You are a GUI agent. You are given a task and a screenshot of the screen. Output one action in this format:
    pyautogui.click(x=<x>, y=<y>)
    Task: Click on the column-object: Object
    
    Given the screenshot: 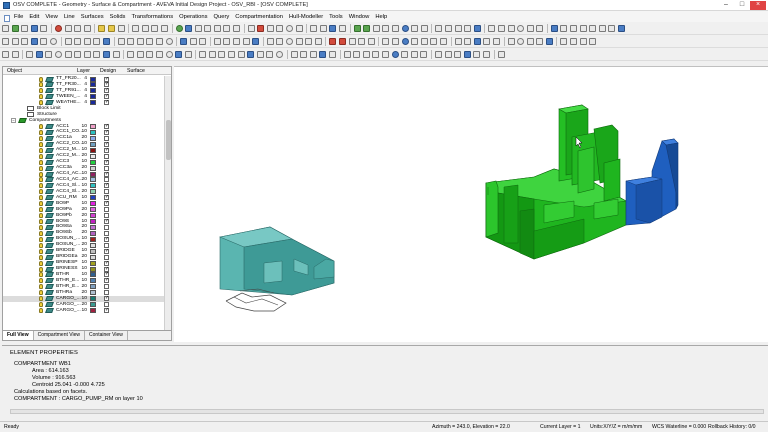 What is the action you would take?
    pyautogui.click(x=14, y=71)
    